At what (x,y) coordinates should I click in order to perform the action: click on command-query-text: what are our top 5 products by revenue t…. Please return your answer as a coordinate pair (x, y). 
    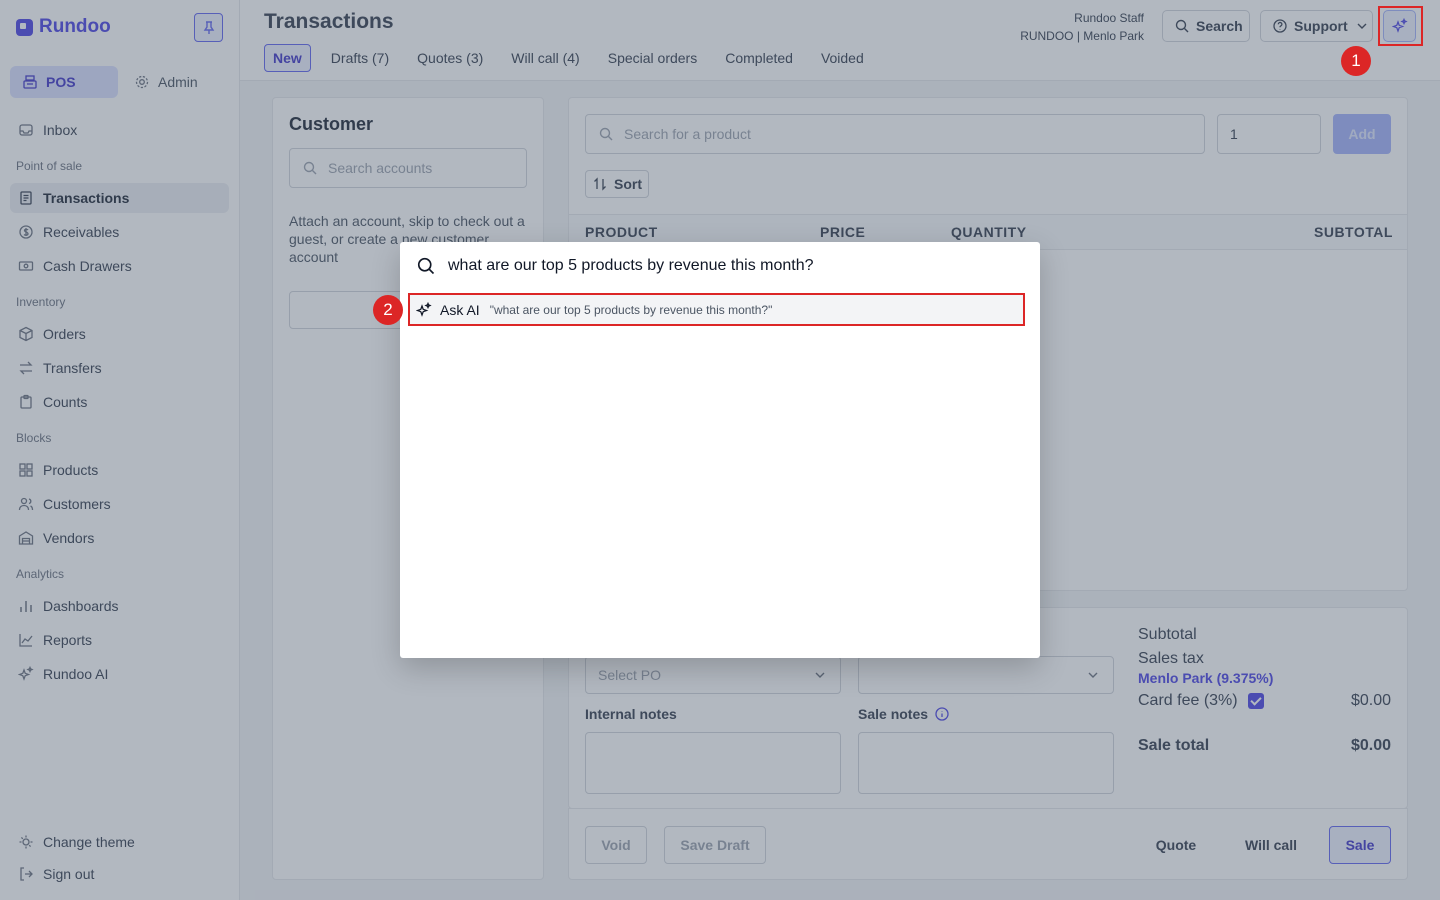
    Looking at the image, I should click on (631, 265).